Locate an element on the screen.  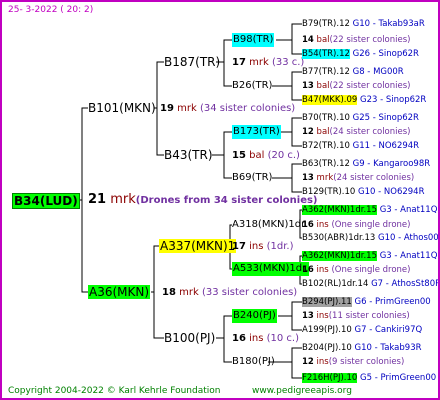
g4-relation: G7 - AthosSt80R is located at coordinates (405, 284).